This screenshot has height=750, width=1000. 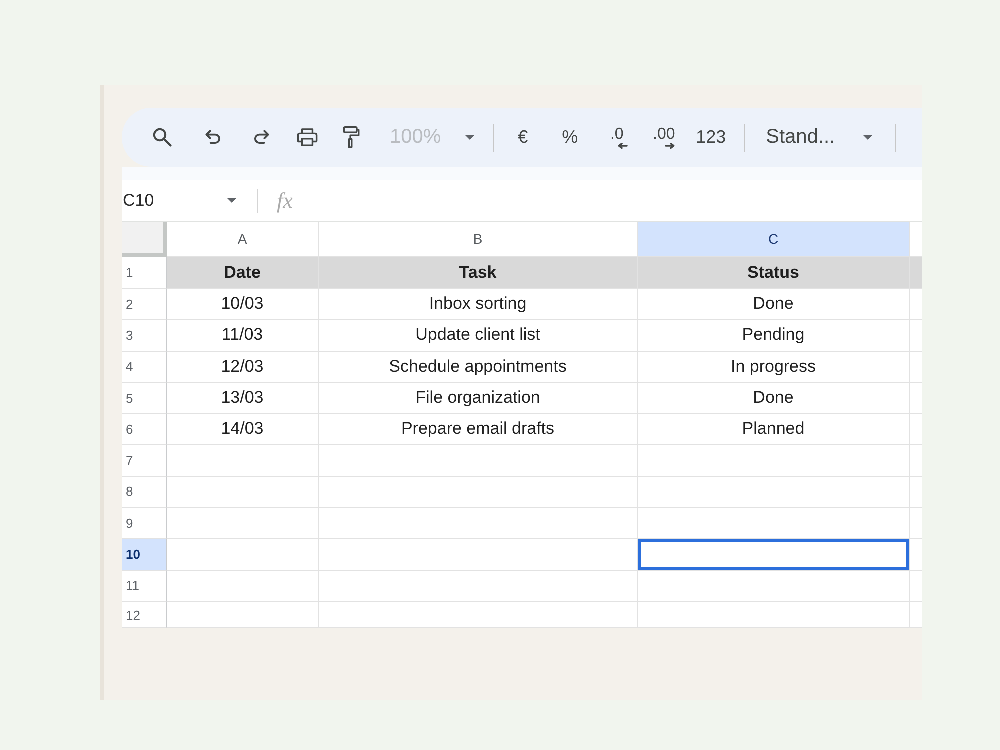 I want to click on decrease-decimal-button: .0, so click(x=617, y=138).